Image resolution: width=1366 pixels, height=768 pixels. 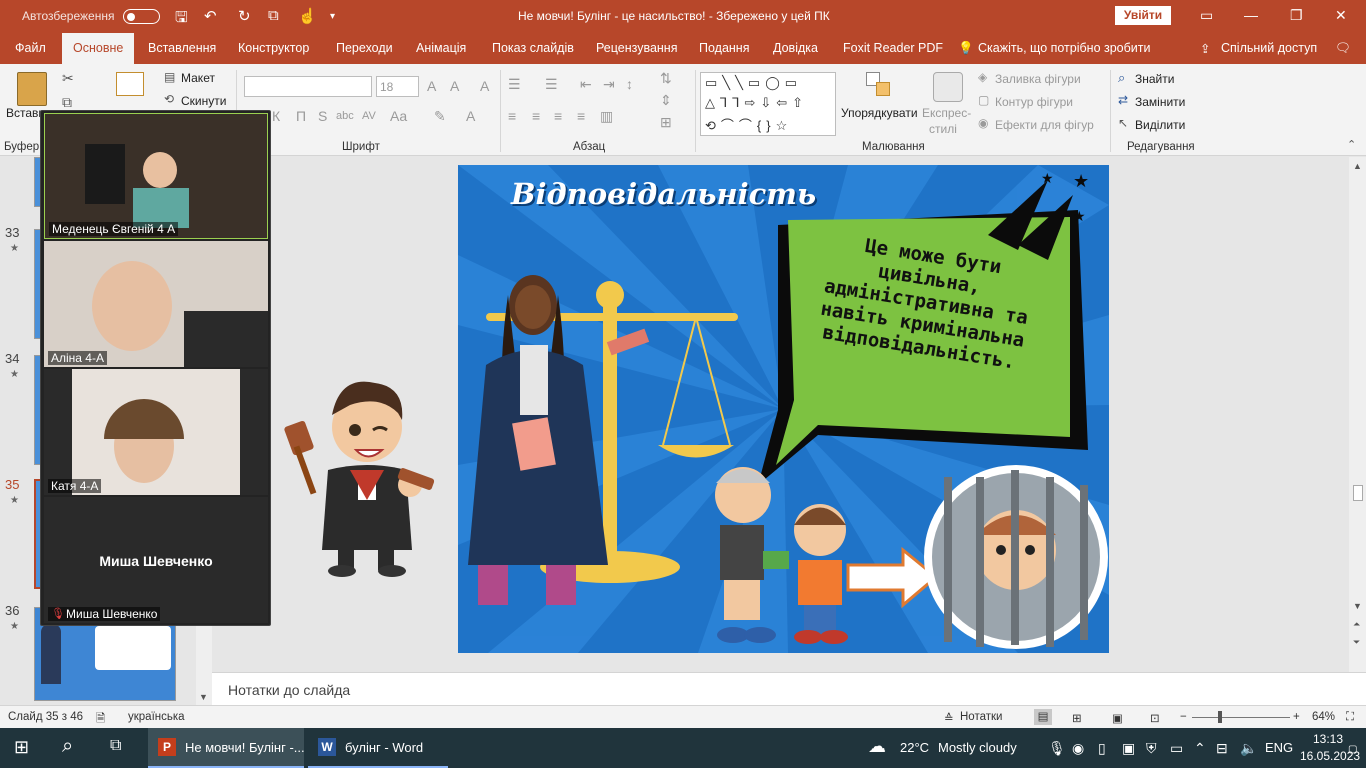 What do you see at coordinates (1200, 748) in the screenshot?
I see `chevron-up-icon: ⌃` at bounding box center [1200, 748].